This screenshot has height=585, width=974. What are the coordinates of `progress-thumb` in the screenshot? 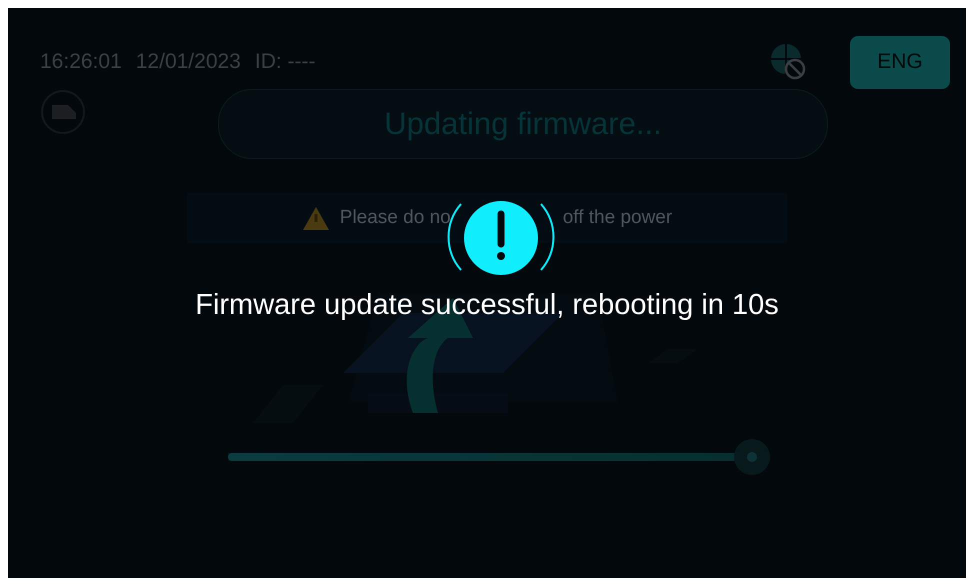 It's located at (752, 457).